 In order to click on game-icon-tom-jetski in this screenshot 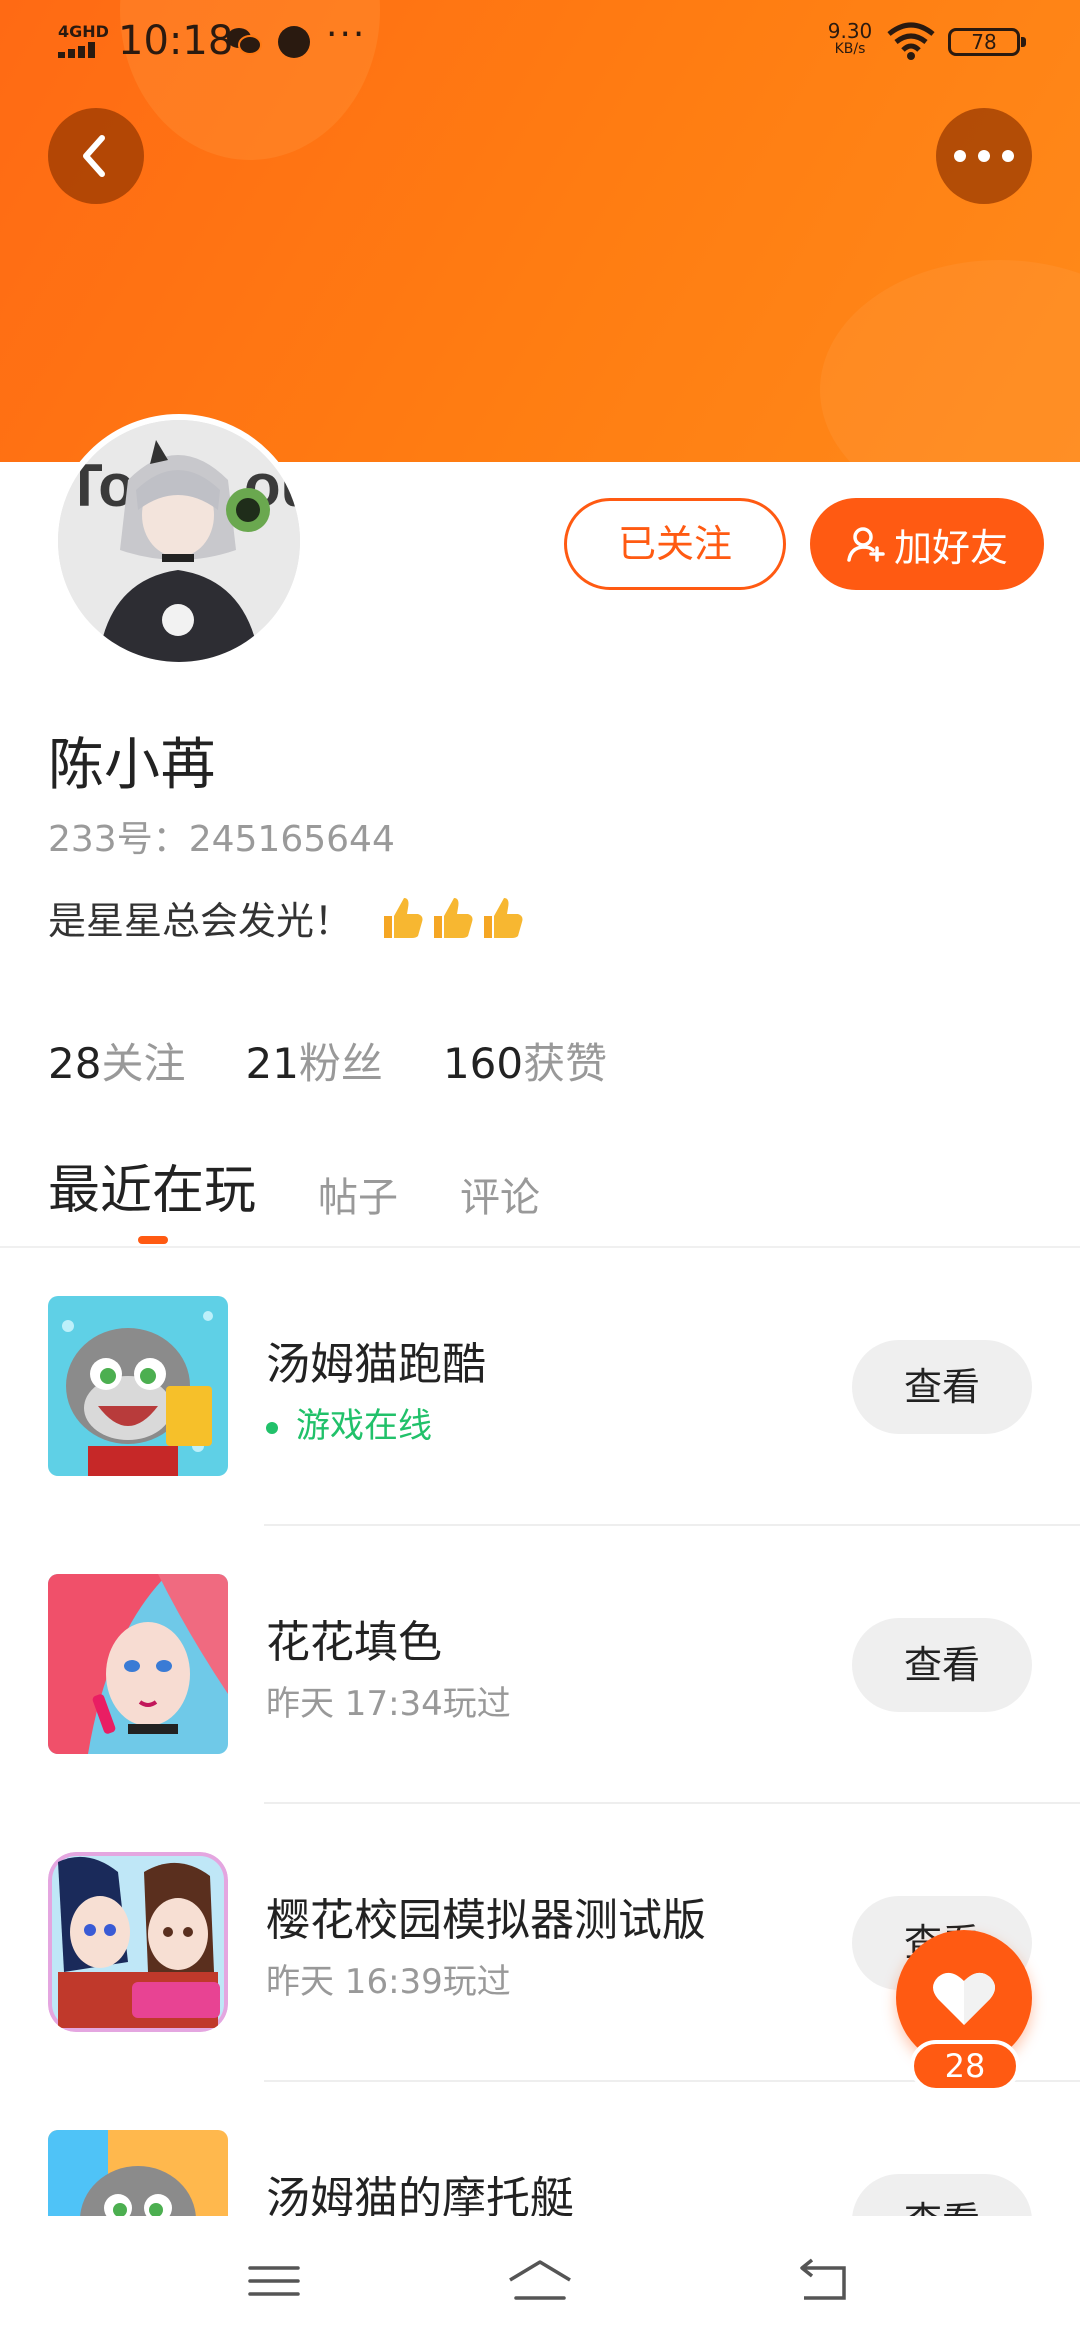, I will do `click(138, 2173)`.